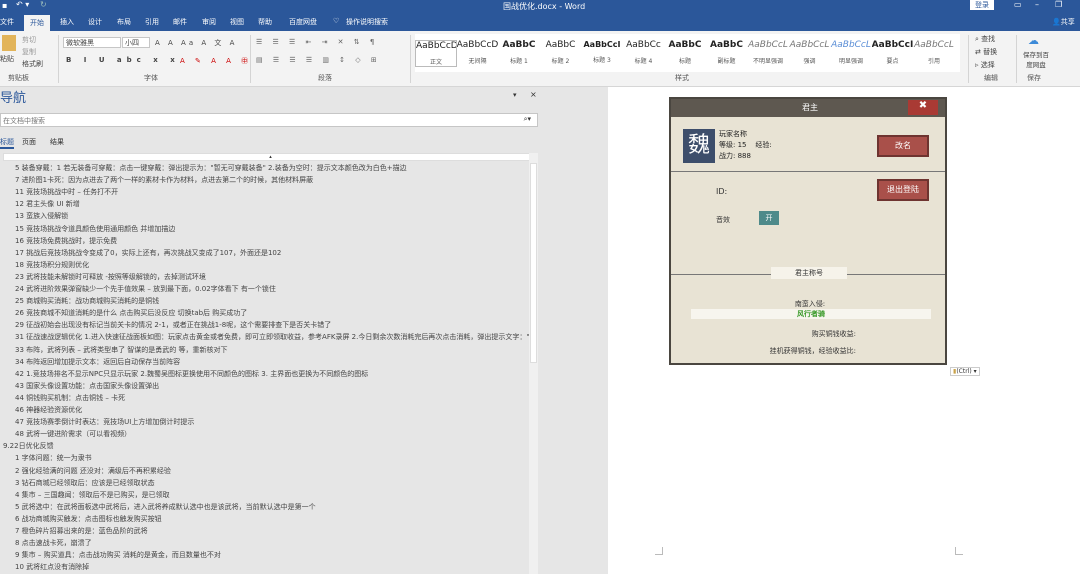 This screenshot has width=1080, height=574. I want to click on tab-pages: 页面, so click(29, 142).